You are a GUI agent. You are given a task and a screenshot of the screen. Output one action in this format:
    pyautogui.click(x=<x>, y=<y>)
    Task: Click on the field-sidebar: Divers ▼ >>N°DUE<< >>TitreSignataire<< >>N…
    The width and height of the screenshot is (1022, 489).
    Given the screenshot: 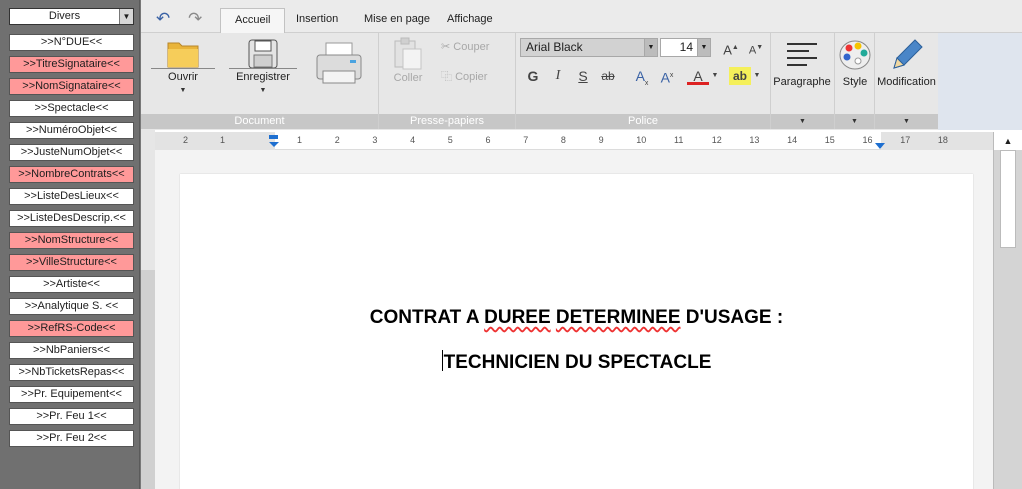 What is the action you would take?
    pyautogui.click(x=70, y=244)
    